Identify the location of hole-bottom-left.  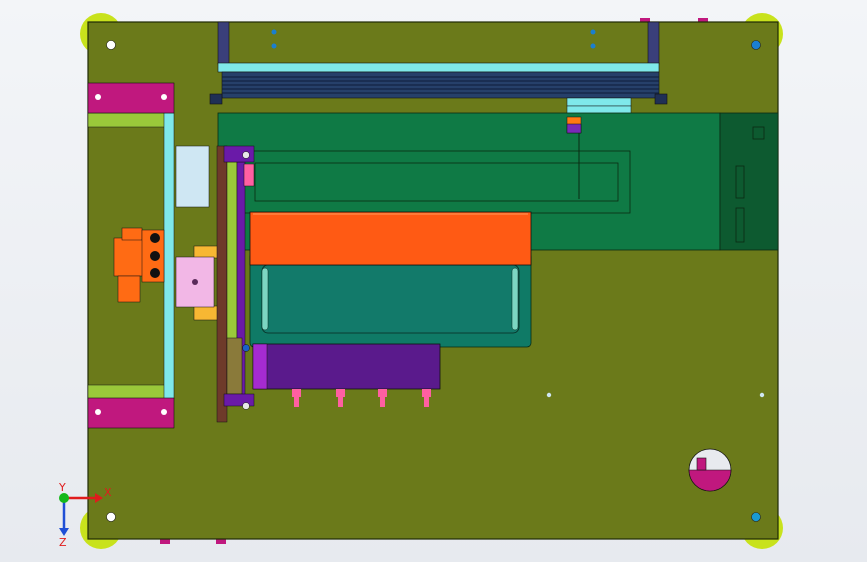
(111, 517).